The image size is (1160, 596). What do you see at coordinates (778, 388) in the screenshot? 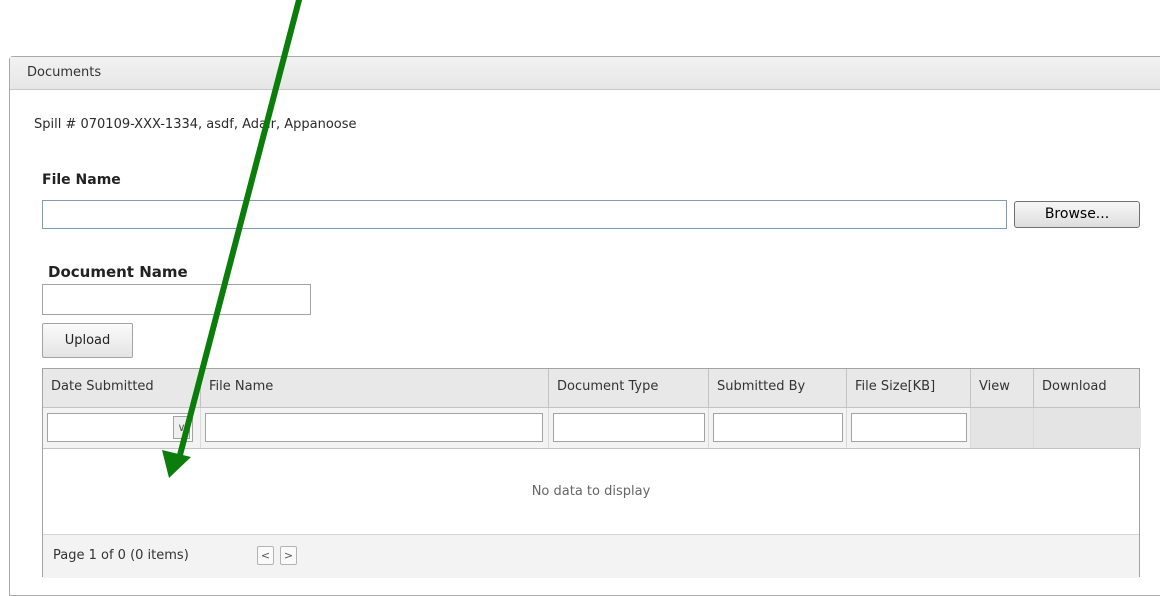
I see `column-header-submitted-by: Submitted By` at bounding box center [778, 388].